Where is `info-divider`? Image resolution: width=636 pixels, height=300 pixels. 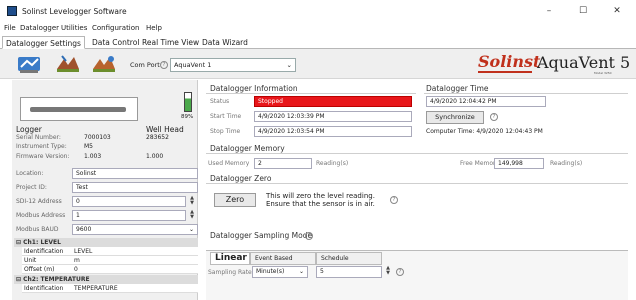
info-divider is located at coordinates (311, 93).